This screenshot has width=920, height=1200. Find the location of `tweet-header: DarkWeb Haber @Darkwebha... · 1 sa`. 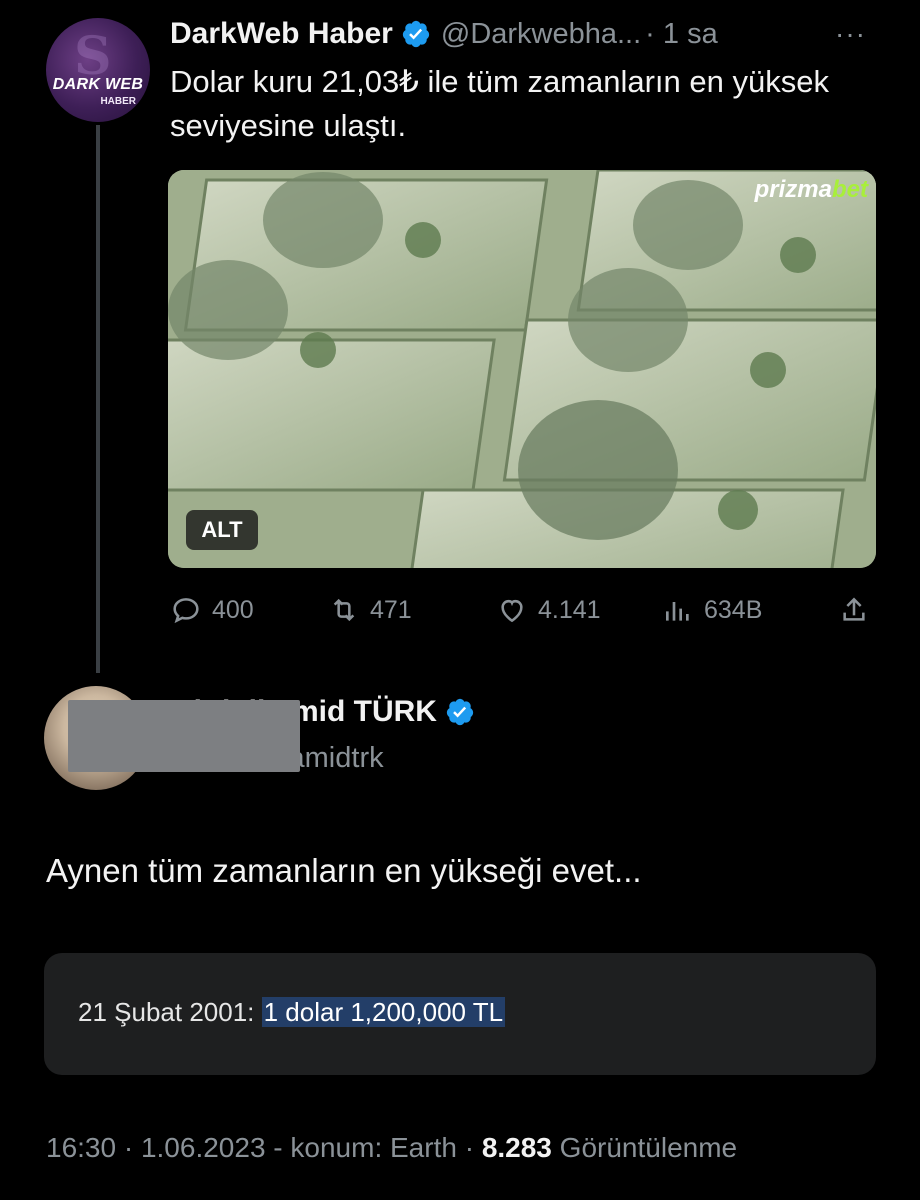

tweet-header: DarkWeb Haber @Darkwebha... · 1 sa is located at coordinates (520, 34).